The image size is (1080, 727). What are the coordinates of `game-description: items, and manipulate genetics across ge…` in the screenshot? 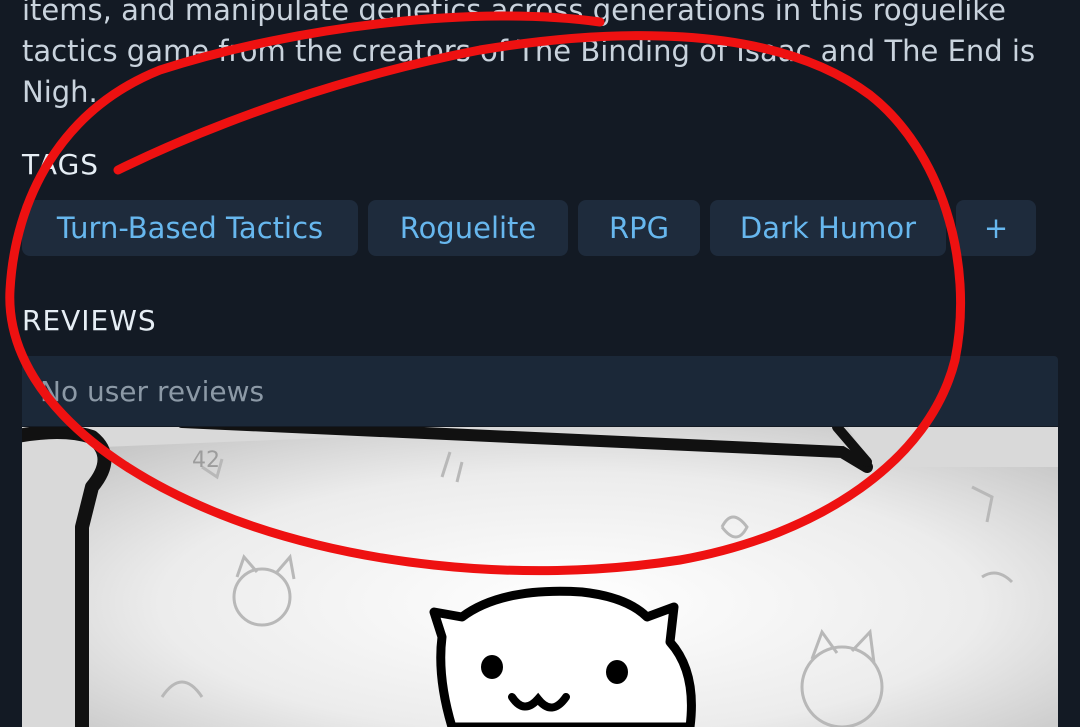 It's located at (529, 54).